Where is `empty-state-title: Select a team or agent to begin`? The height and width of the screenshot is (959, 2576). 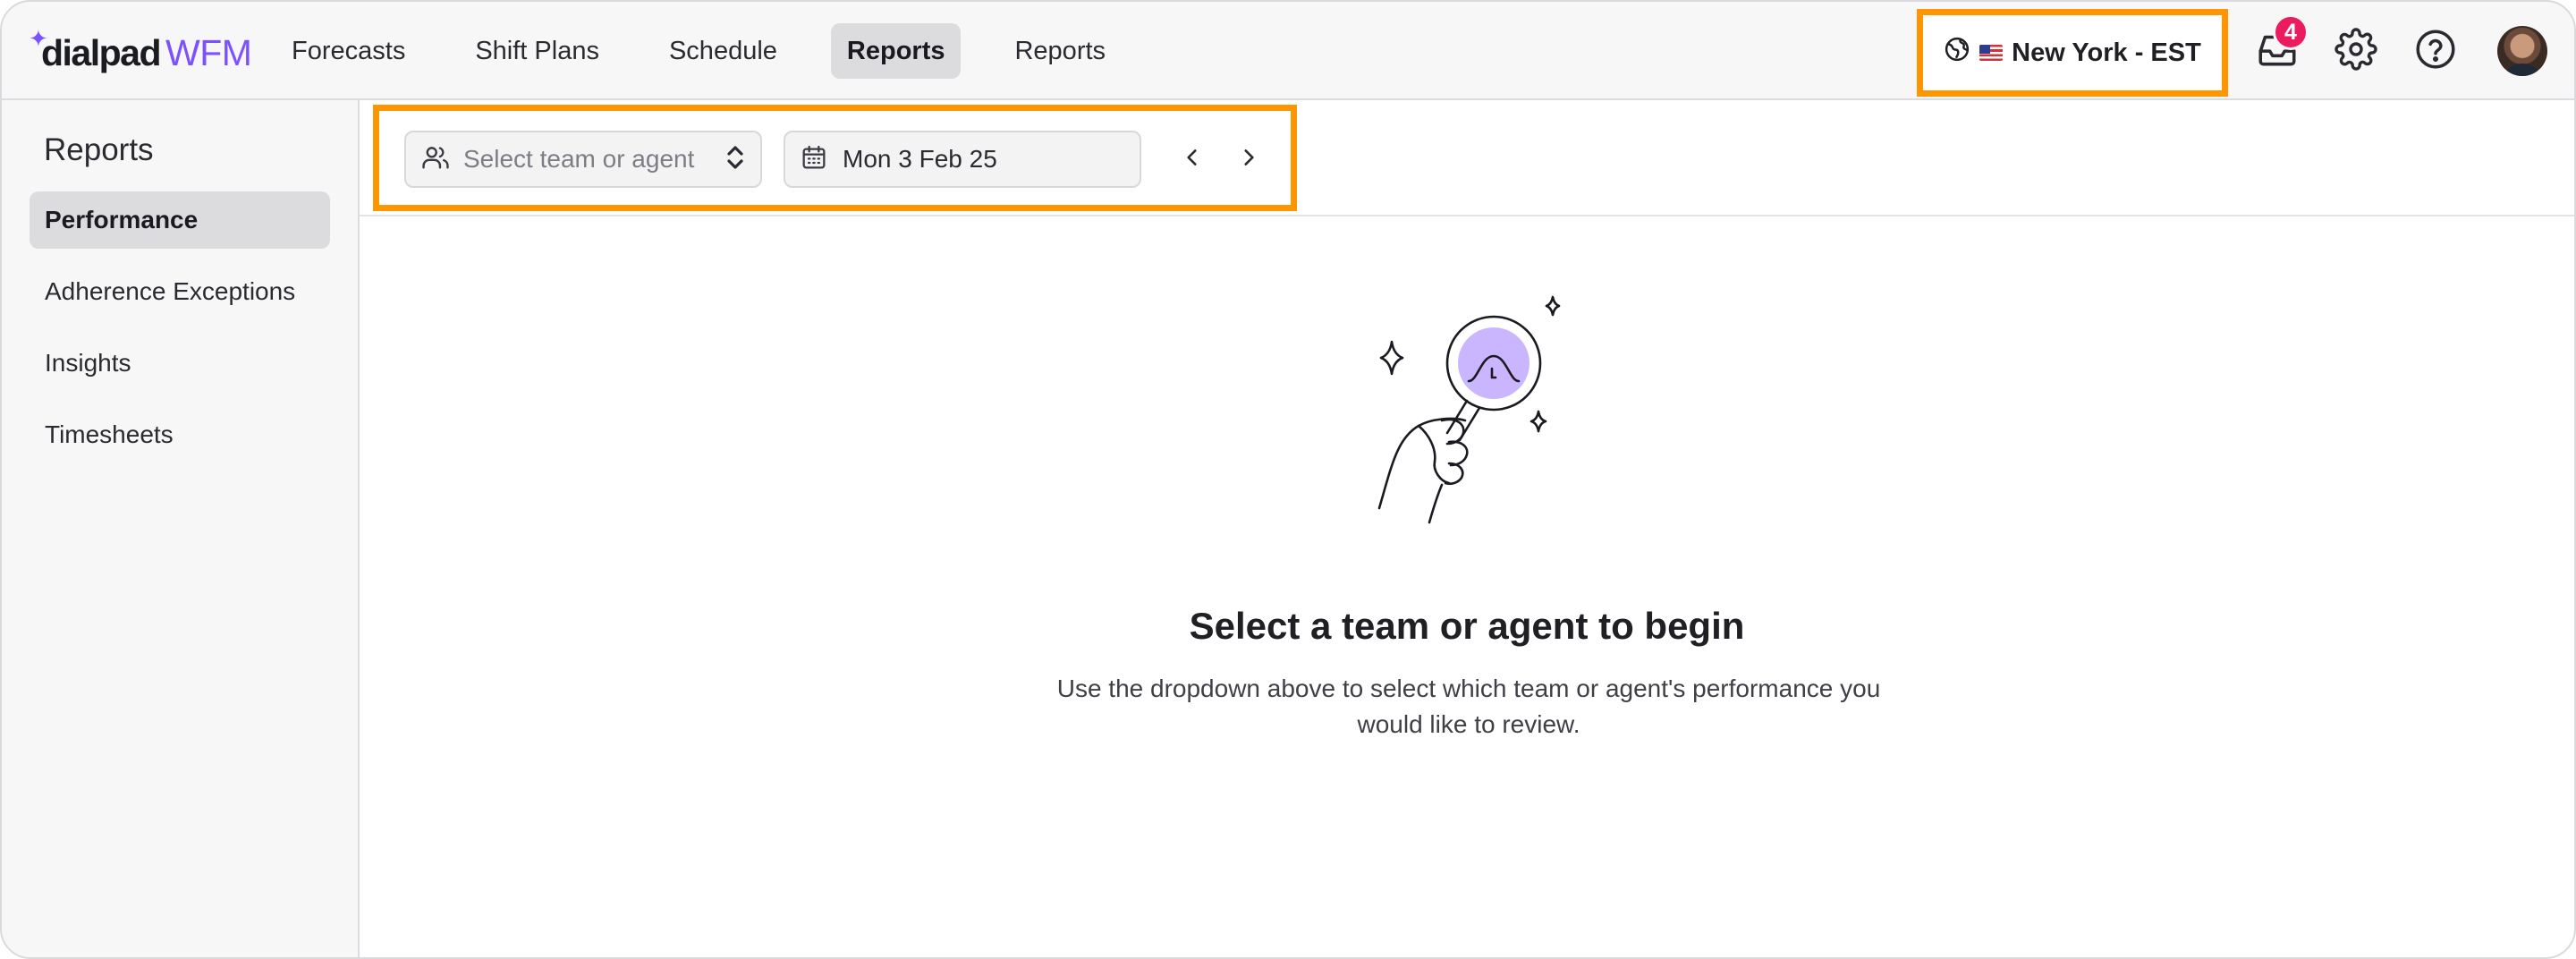
empty-state-title: Select a team or agent to begin is located at coordinates (1467, 626).